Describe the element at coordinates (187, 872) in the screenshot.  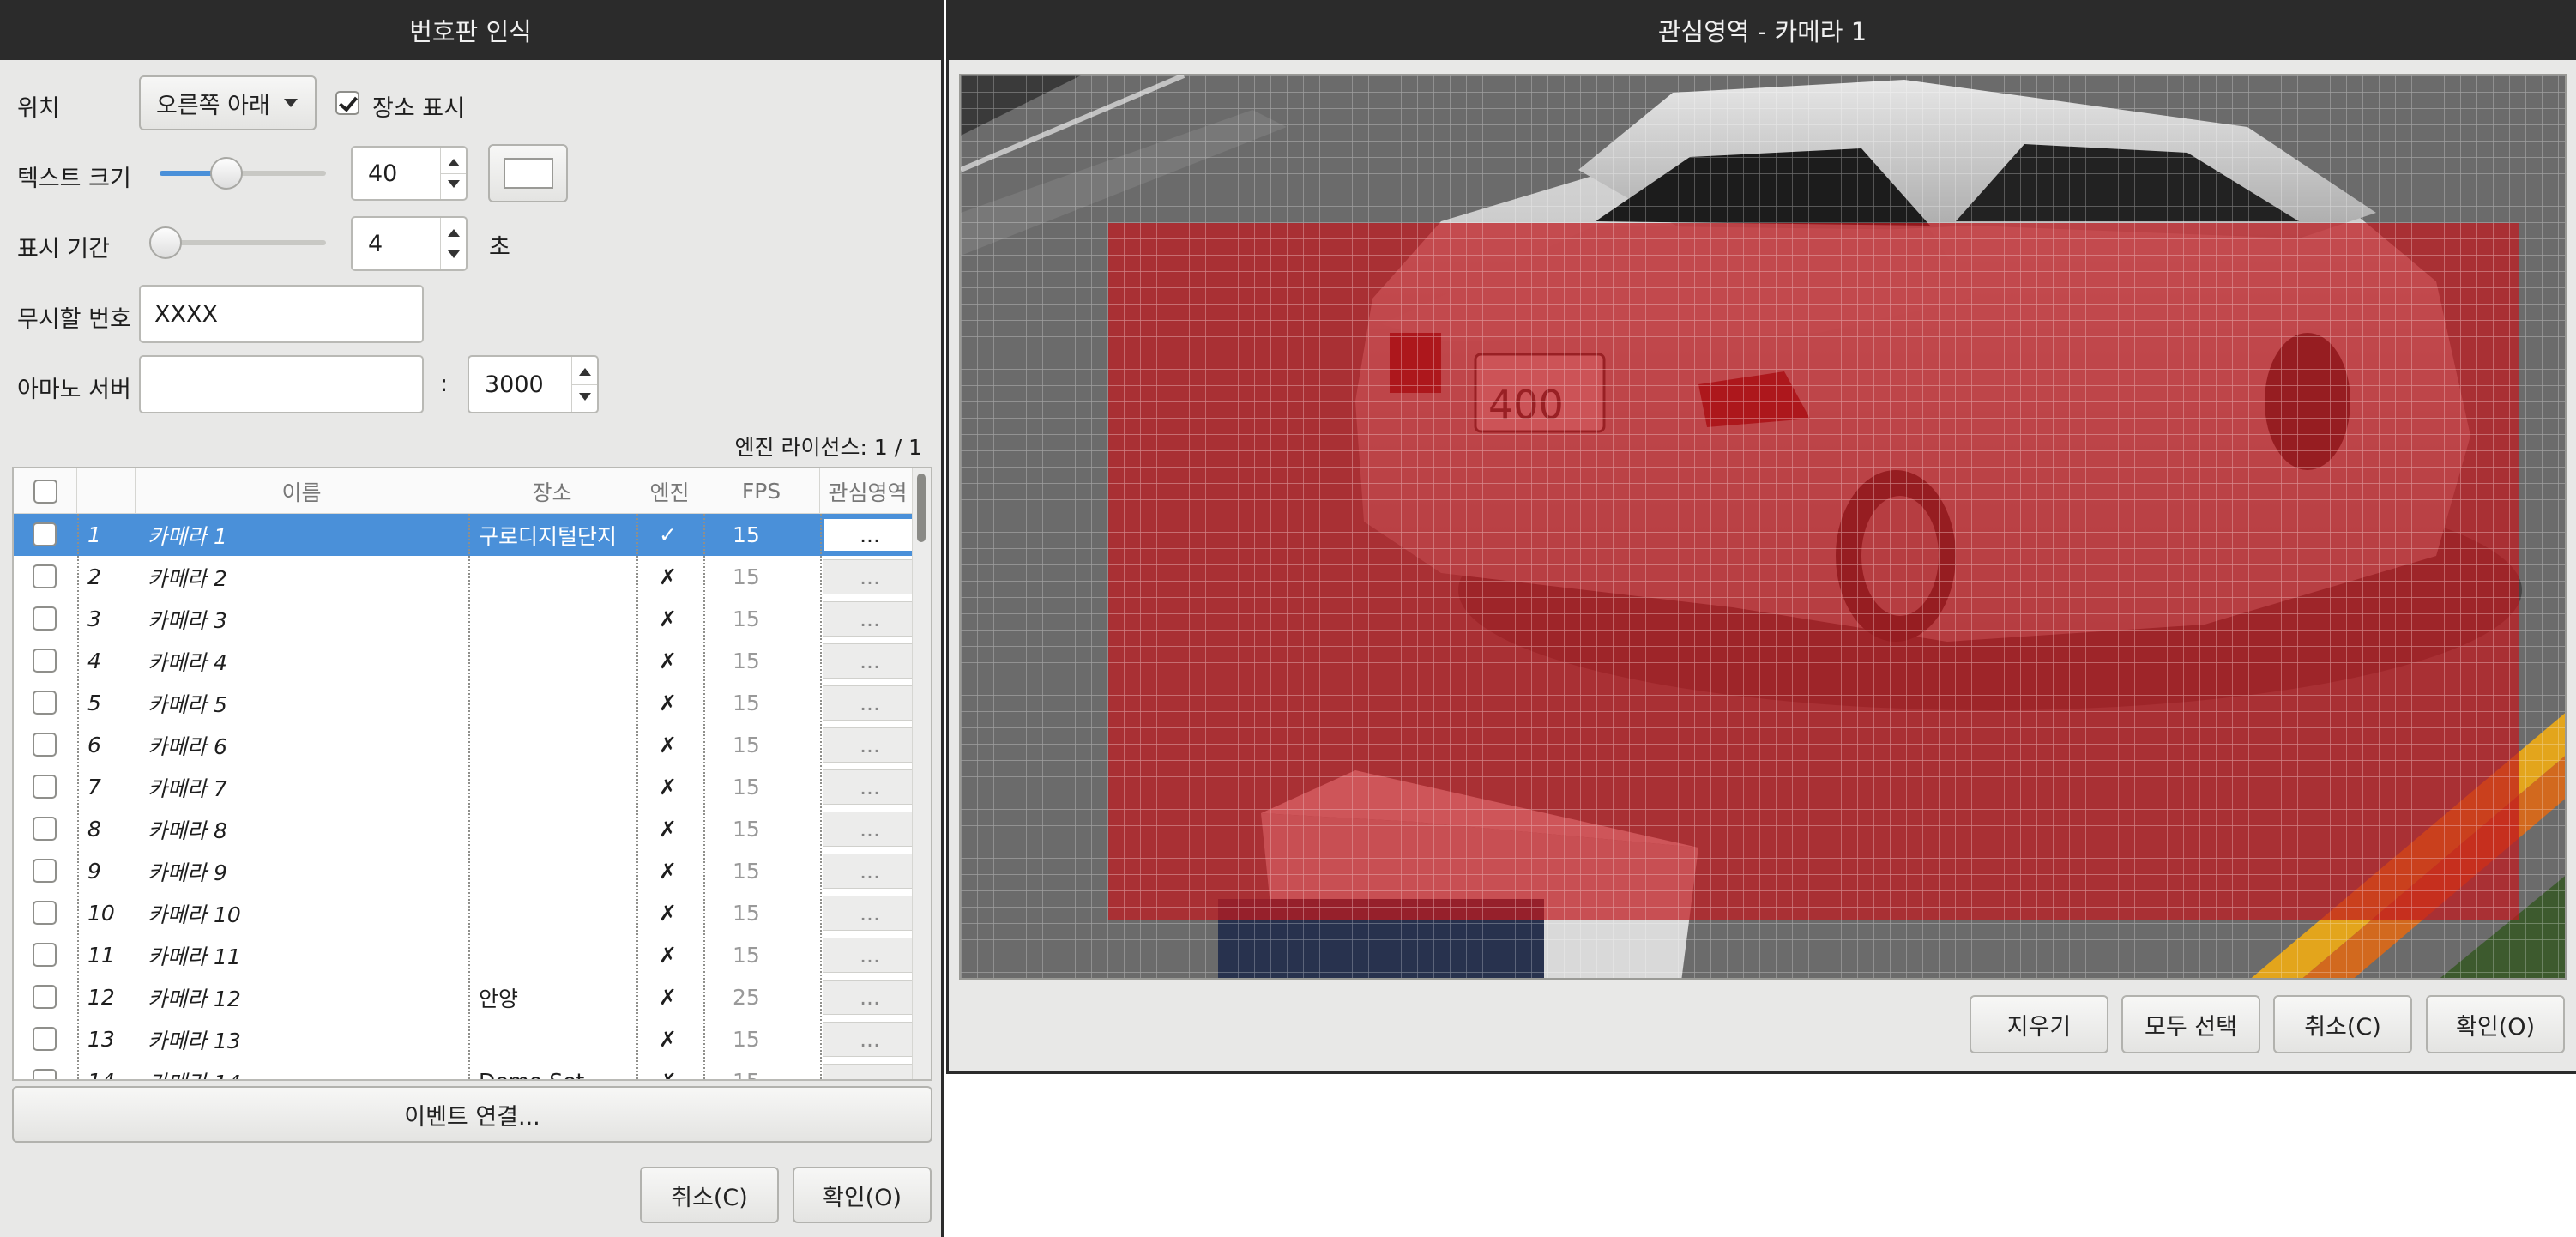
I see `row-camera-name: 카메라 9` at that location.